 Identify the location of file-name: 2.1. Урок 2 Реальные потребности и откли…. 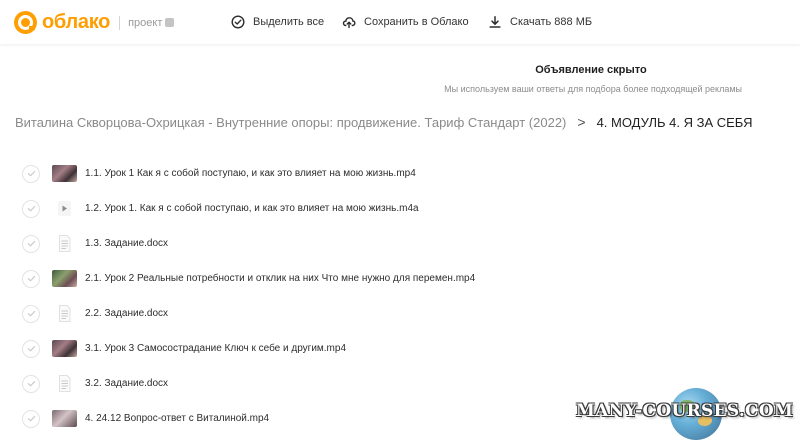
(280, 278).